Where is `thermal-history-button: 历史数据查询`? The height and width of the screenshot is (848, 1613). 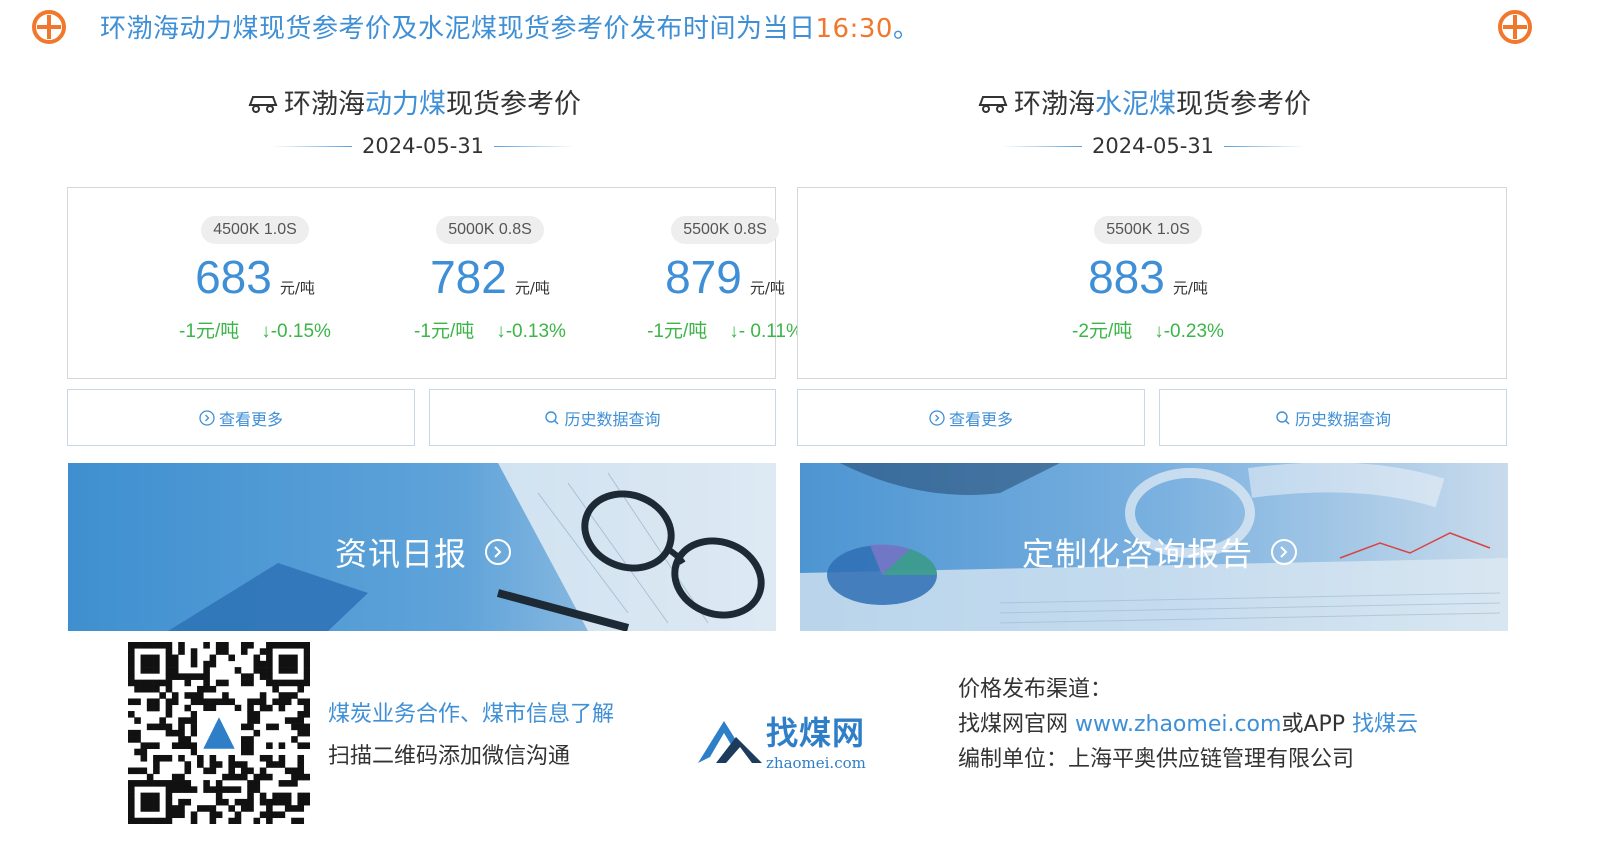 thermal-history-button: 历史数据查询 is located at coordinates (602, 417).